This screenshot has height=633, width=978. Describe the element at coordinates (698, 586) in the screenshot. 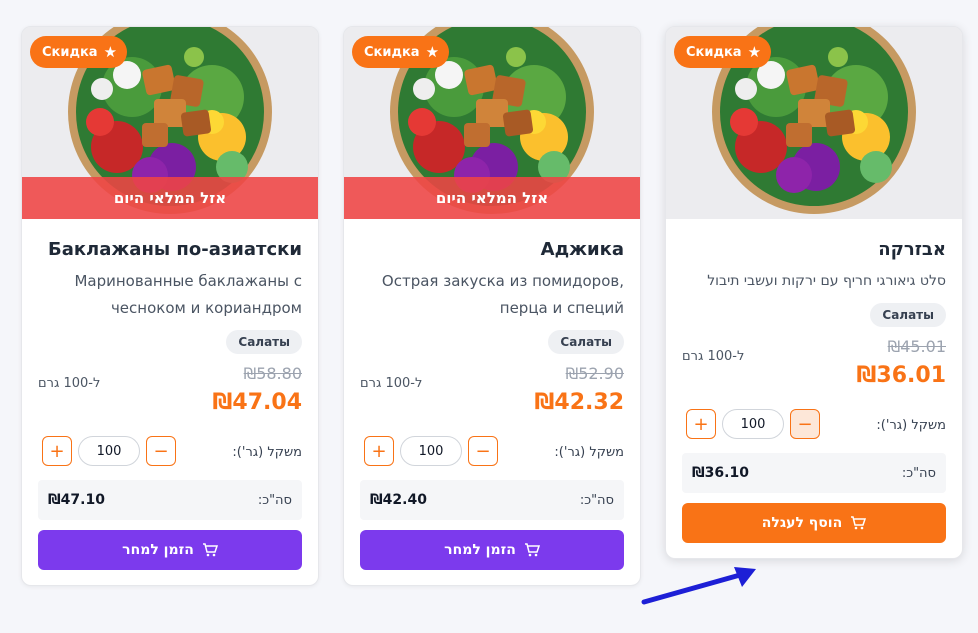

I see `annotation-arrow` at that location.